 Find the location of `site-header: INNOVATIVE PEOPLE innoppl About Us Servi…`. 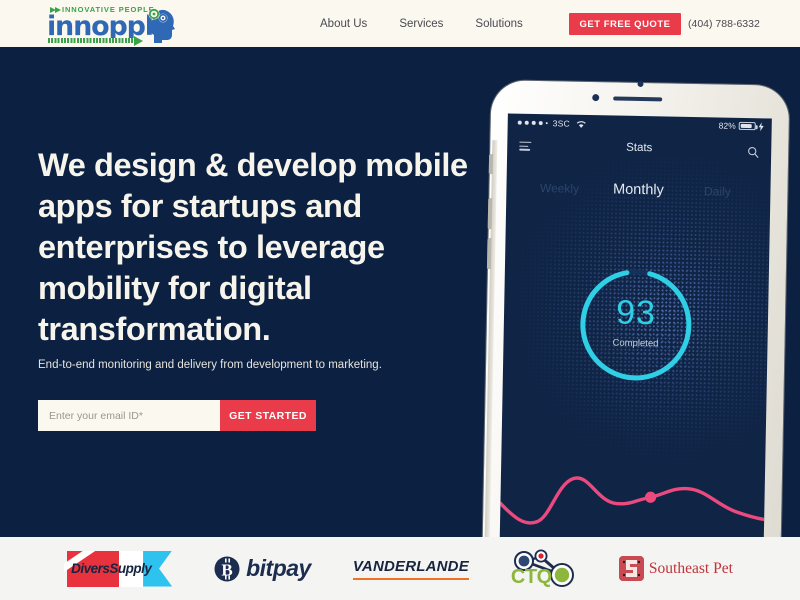

site-header: INNOVATIVE PEOPLE innoppl About Us Servi… is located at coordinates (400, 23).